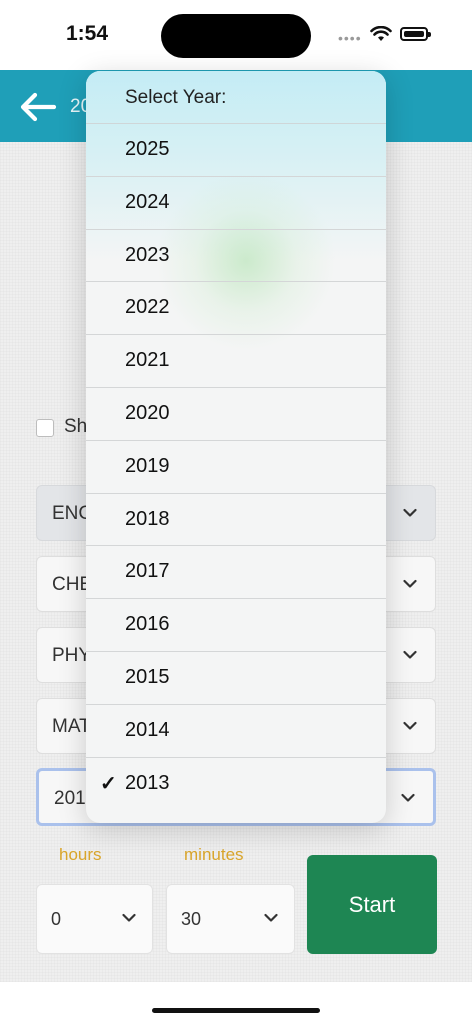 The image size is (472, 1024). I want to click on year-option-label: 2017, so click(147, 571).